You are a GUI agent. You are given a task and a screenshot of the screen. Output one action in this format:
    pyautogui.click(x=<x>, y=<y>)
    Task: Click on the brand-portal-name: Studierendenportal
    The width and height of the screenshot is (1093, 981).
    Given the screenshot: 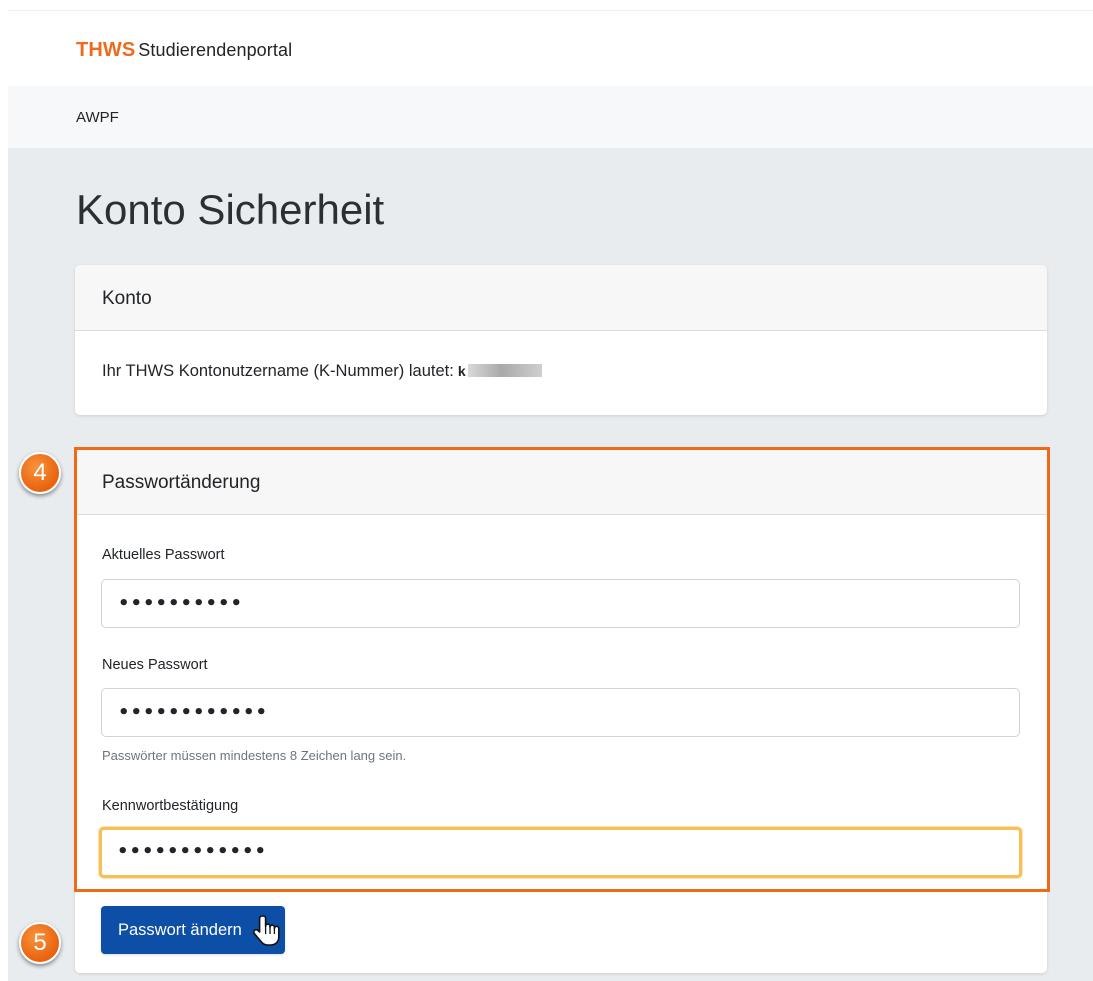 What is the action you would take?
    pyautogui.click(x=215, y=50)
    